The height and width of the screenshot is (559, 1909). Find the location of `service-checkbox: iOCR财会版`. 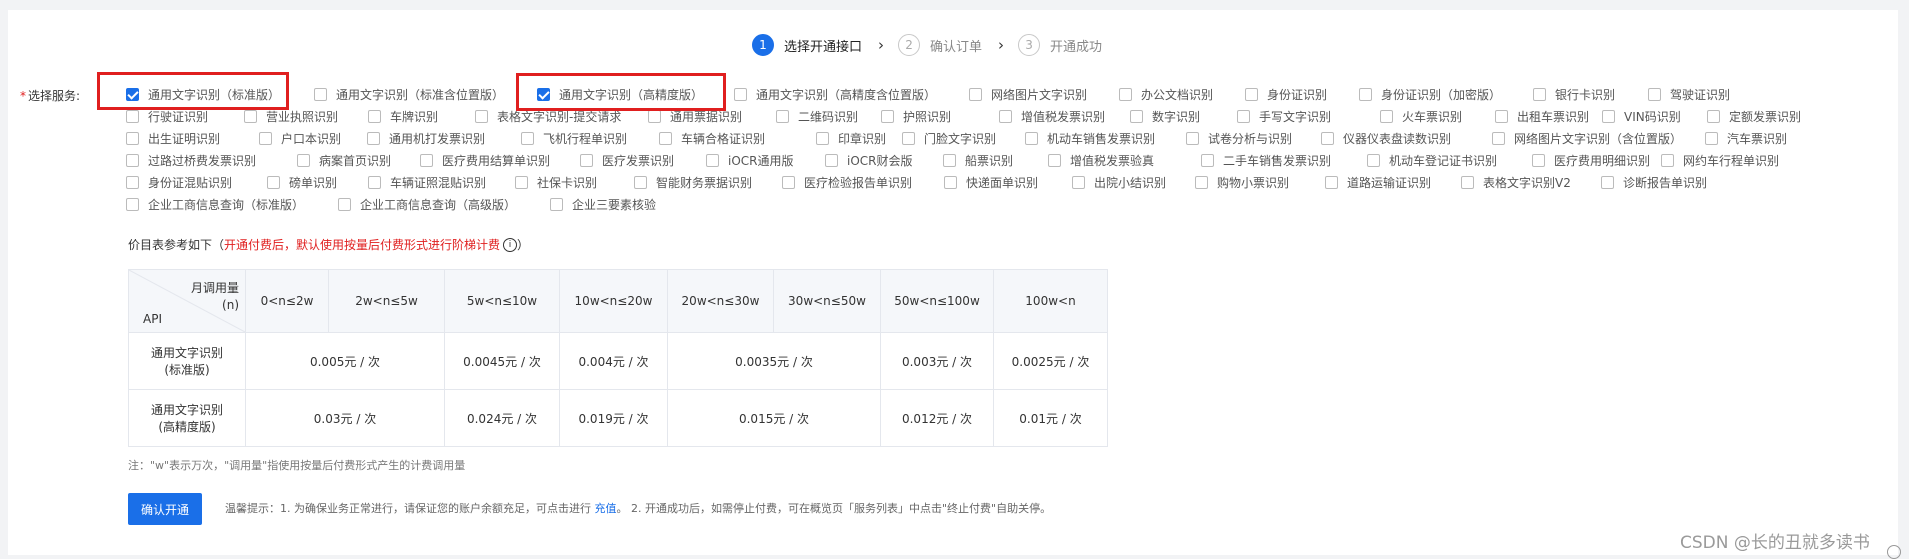

service-checkbox: iOCR财会版 is located at coordinates (869, 160).